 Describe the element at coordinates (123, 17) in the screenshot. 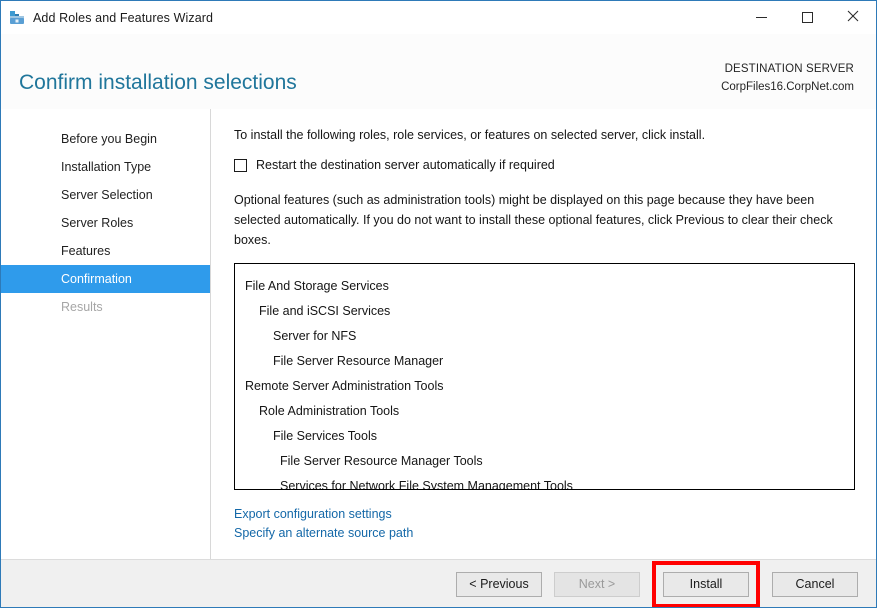

I see `window-title: Add Roles and Features Wizard` at that location.